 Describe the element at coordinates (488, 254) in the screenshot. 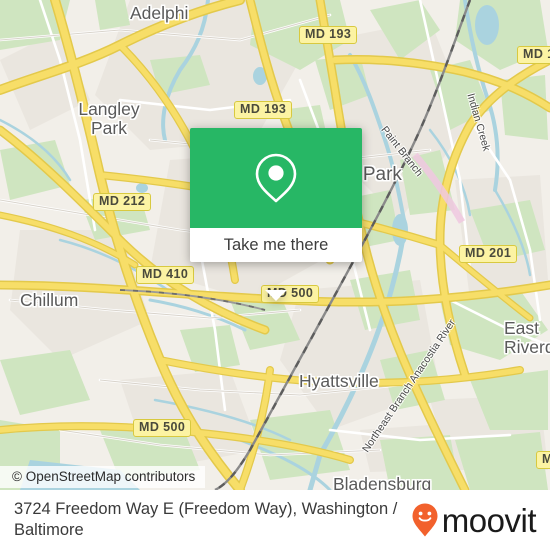

I see `route-shield-md-201: MD 201` at that location.